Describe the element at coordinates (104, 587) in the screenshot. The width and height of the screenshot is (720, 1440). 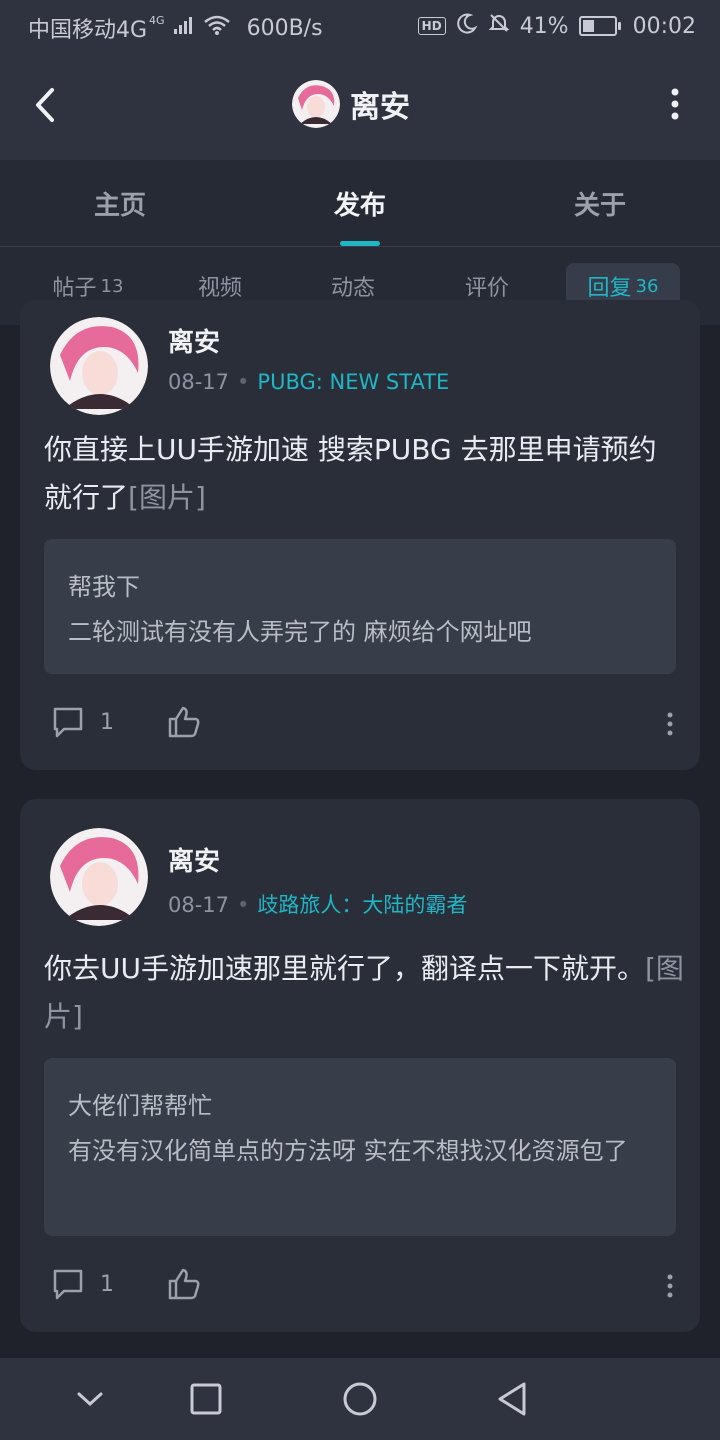
I see `quoted-post-title: 帮我下` at that location.